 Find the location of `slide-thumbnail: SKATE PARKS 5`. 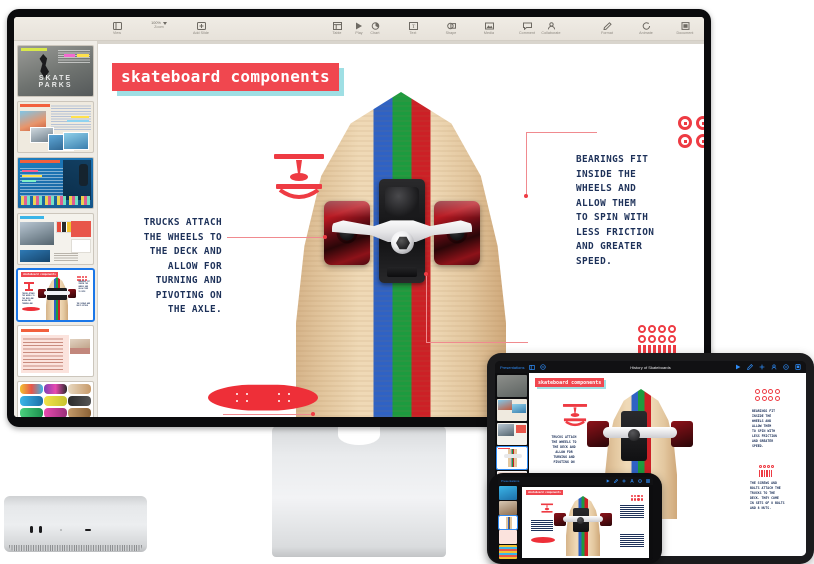

slide-thumbnail: SKATE PARKS 5 is located at coordinates (55, 71).